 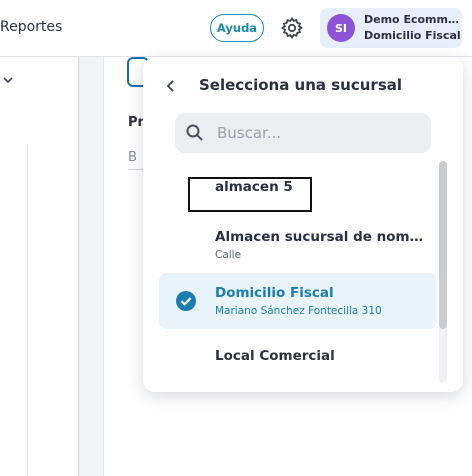 What do you see at coordinates (31, 27) in the screenshot?
I see `page-title: Reportes` at bounding box center [31, 27].